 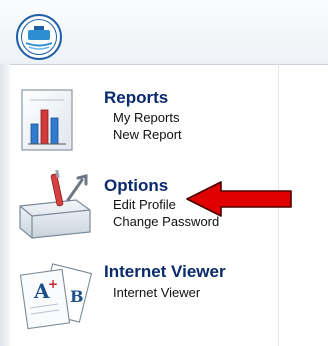 What do you see at coordinates (147, 134) in the screenshot?
I see `new-report-link: New Report` at bounding box center [147, 134].